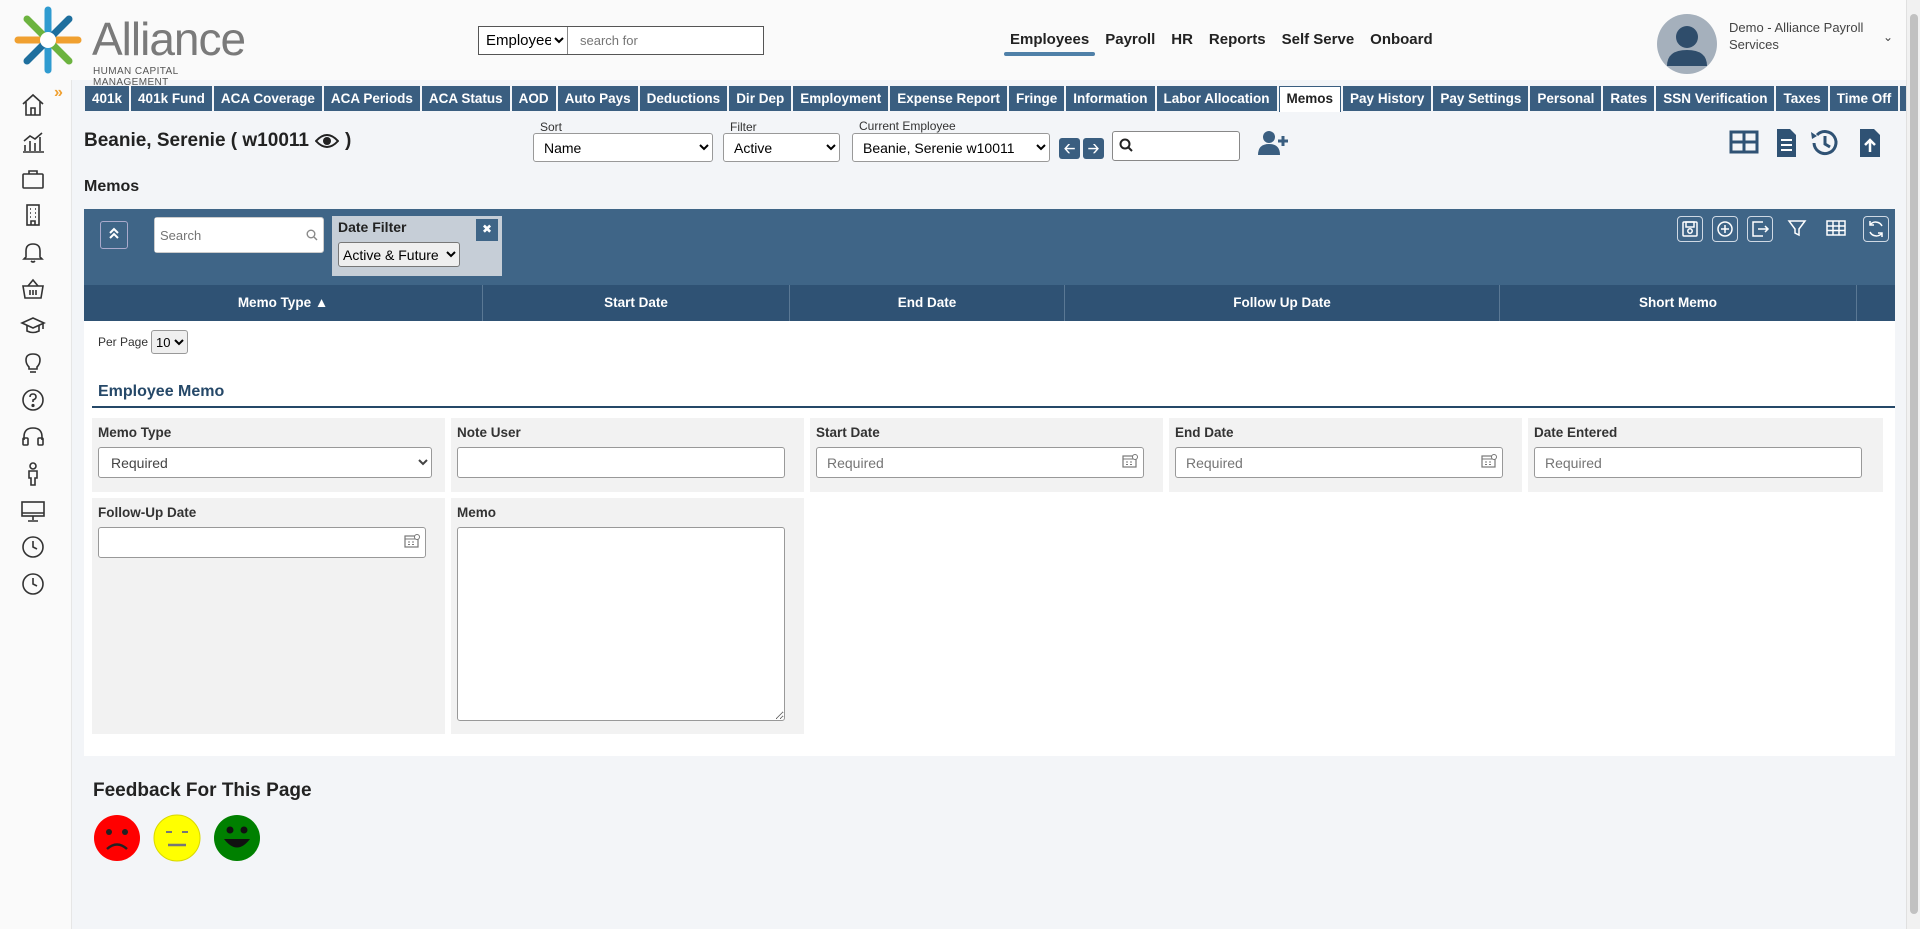  Describe the element at coordinates (1715, 98) in the screenshot. I see `tab-ssn-verification: SSN Verification` at that location.